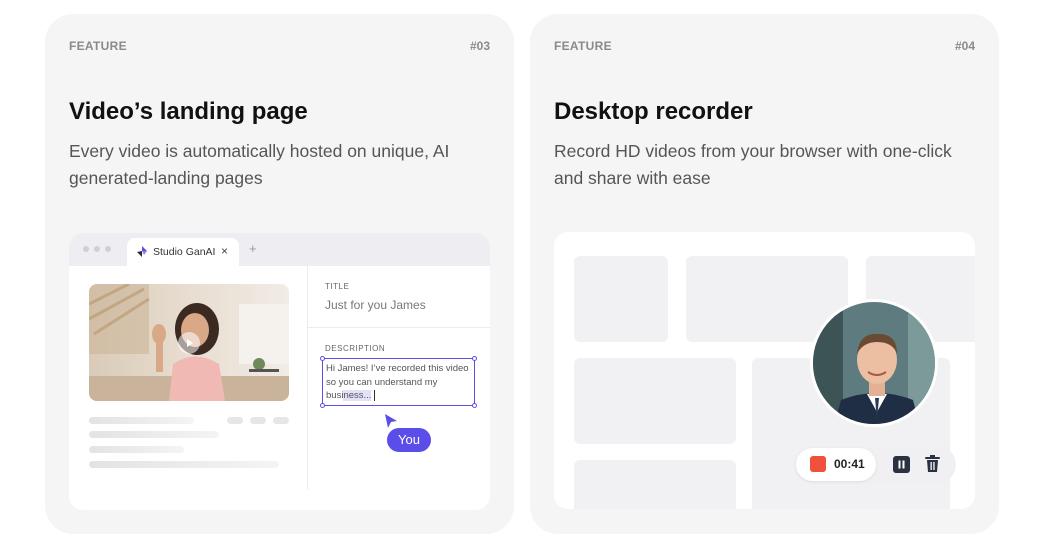 The width and height of the screenshot is (1045, 550). I want to click on recording-controls: 00:41, so click(875, 464).